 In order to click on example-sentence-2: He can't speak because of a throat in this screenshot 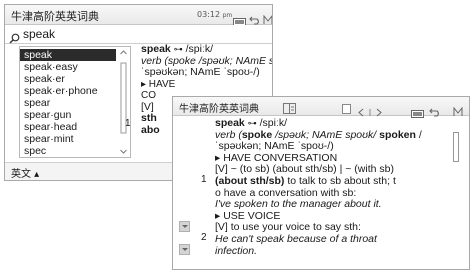, I will do `click(296, 238)`.